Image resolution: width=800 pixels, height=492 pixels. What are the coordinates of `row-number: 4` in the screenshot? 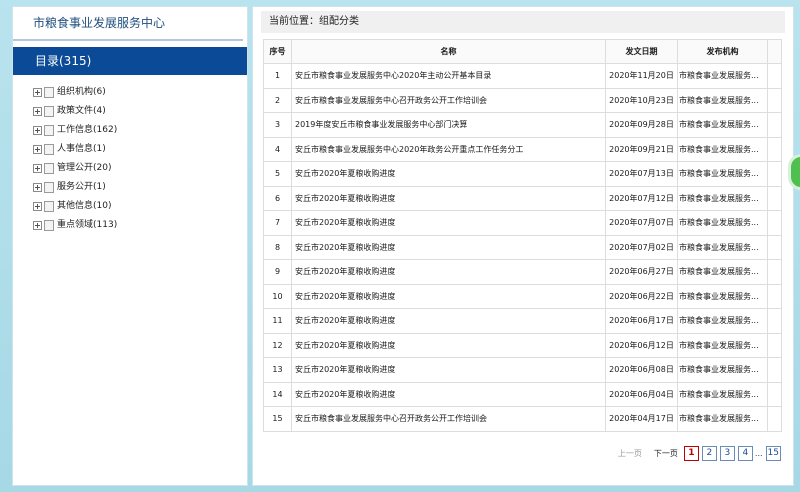 It's located at (277, 149).